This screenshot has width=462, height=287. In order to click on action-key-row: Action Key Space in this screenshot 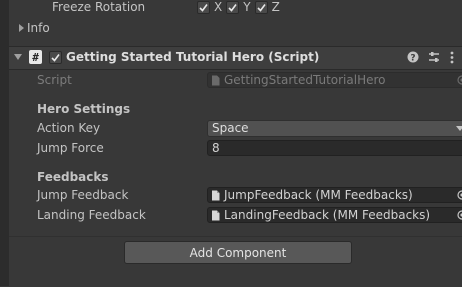, I will do `click(235, 128)`.